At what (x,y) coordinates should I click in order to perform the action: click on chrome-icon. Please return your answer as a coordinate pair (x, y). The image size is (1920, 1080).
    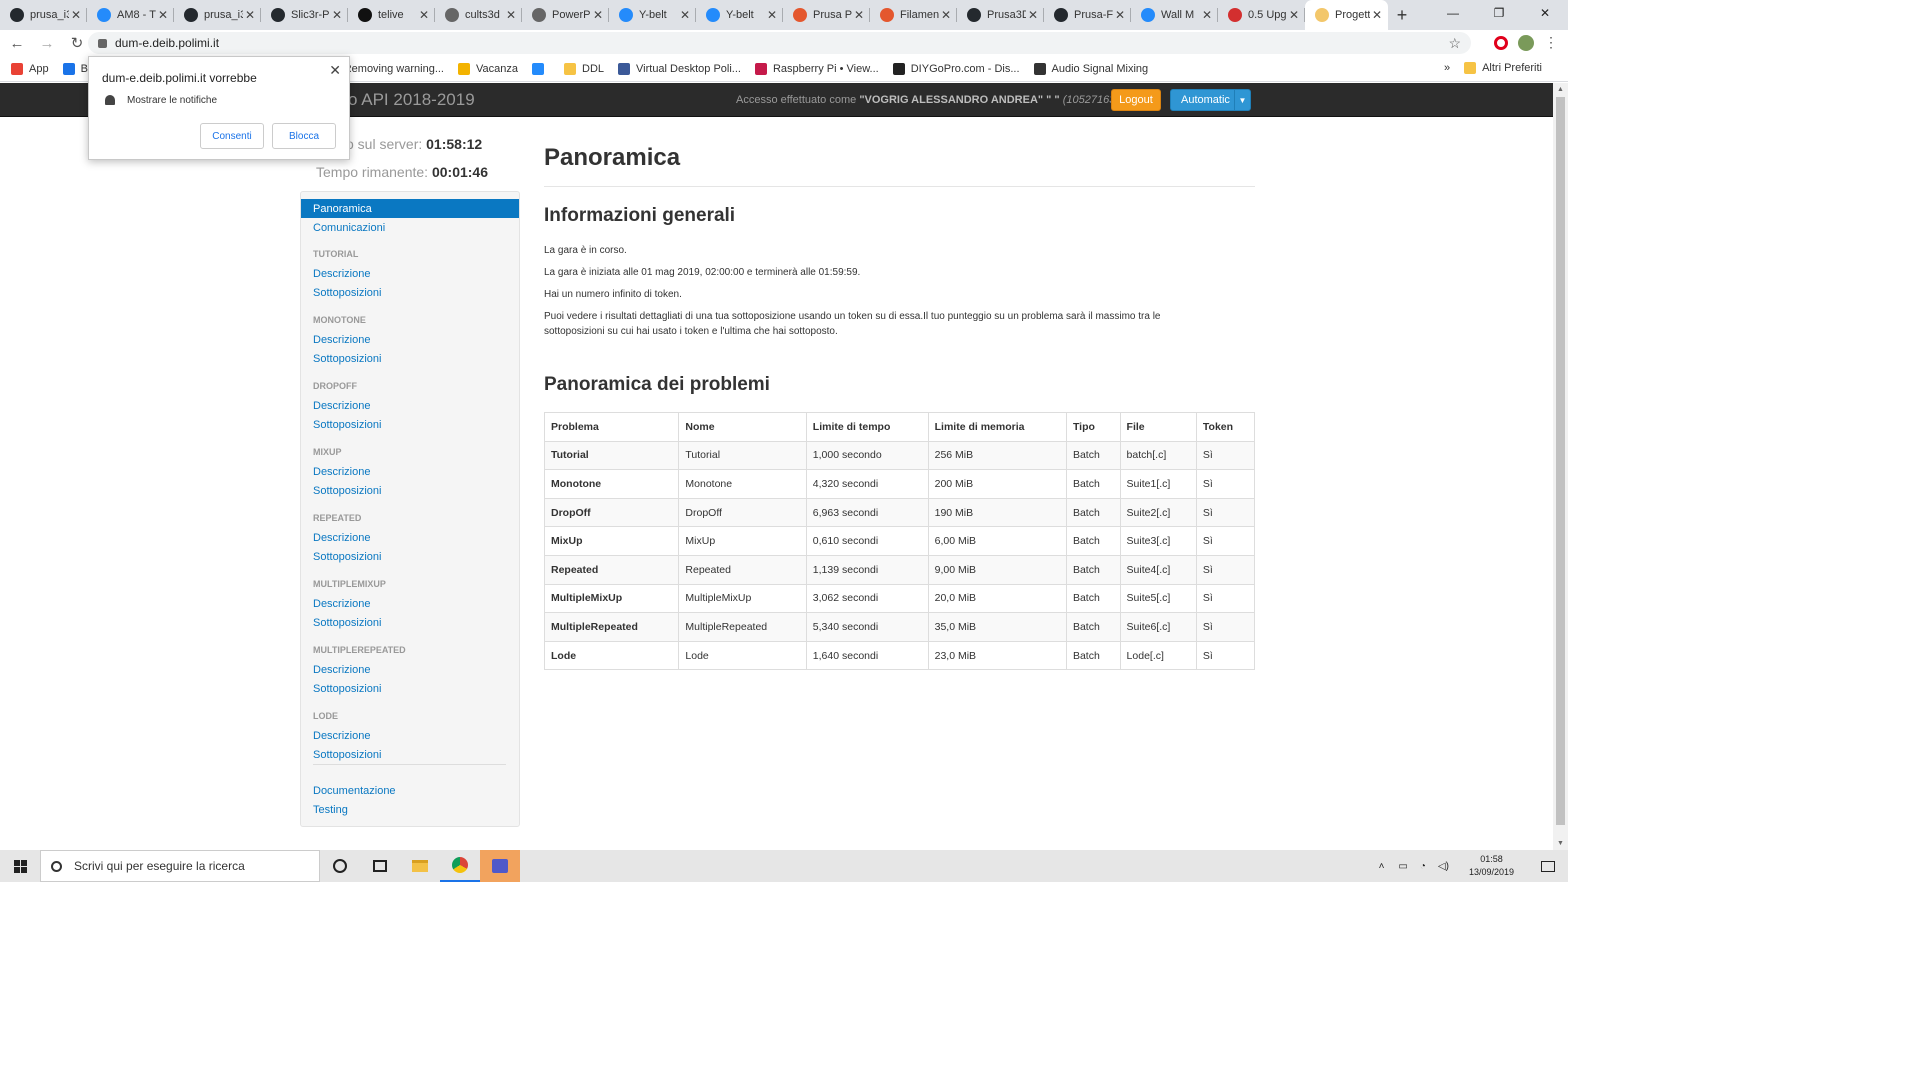
    Looking at the image, I should click on (460, 866).